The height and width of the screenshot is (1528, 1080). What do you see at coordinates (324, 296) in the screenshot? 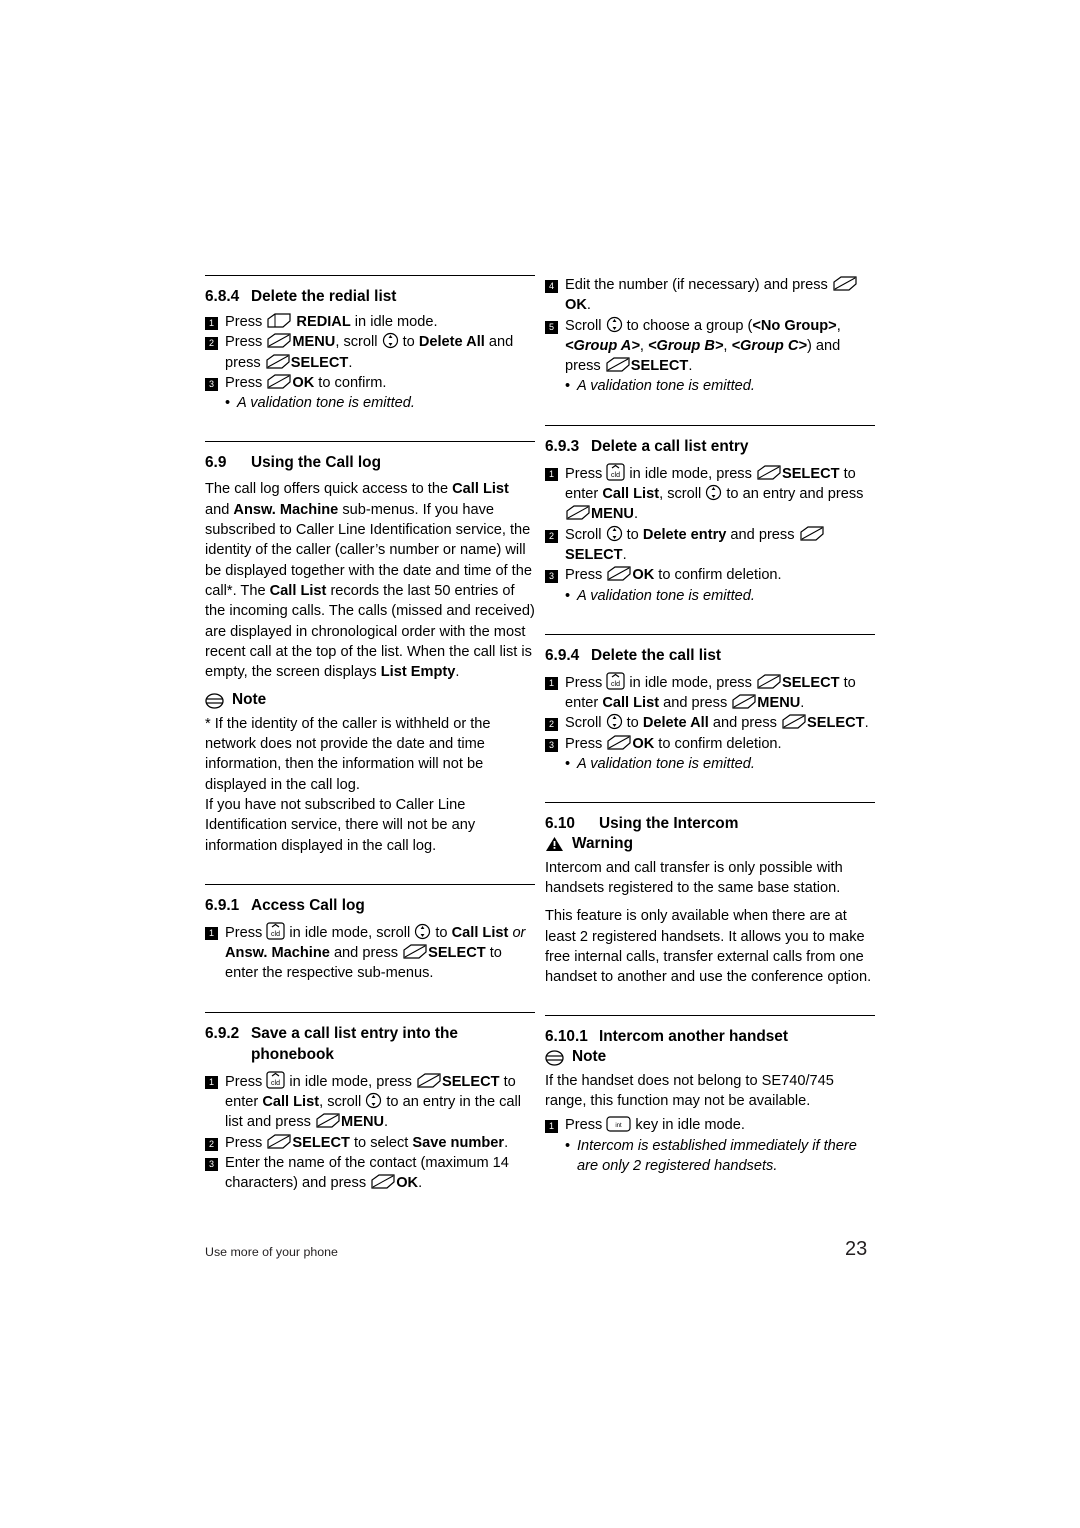
I see `section-title: Delete the redial list` at bounding box center [324, 296].